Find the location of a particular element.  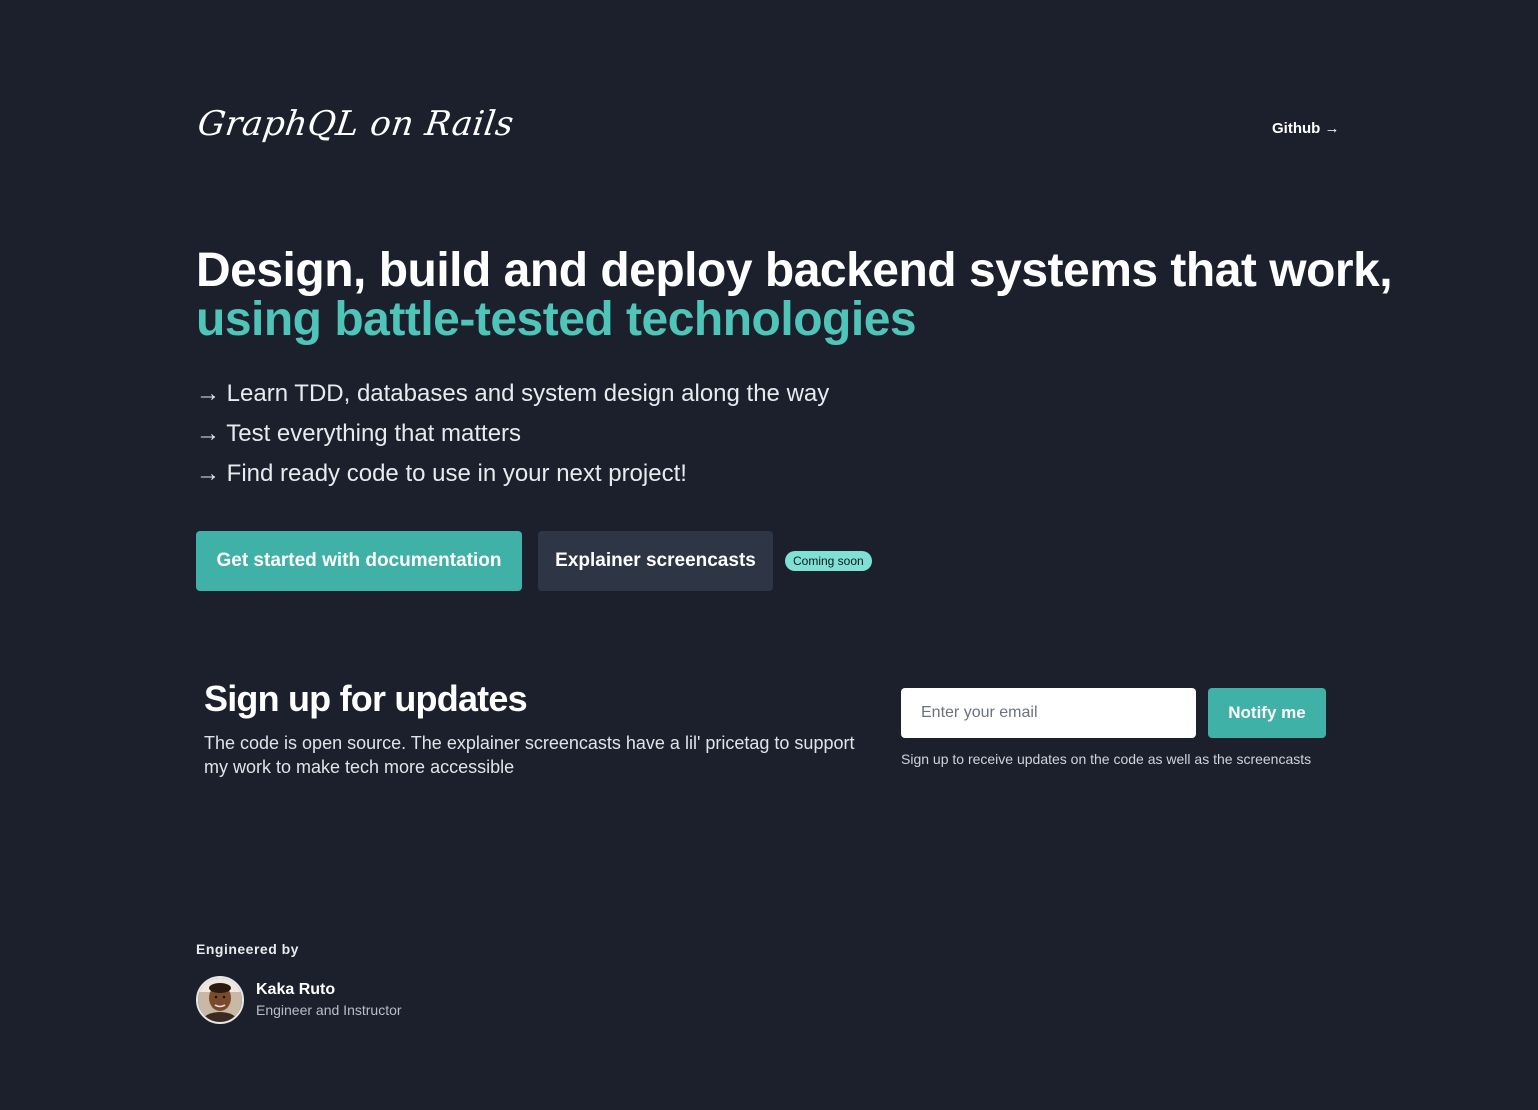

author-role: Engineer and Instructor is located at coordinates (329, 1010).